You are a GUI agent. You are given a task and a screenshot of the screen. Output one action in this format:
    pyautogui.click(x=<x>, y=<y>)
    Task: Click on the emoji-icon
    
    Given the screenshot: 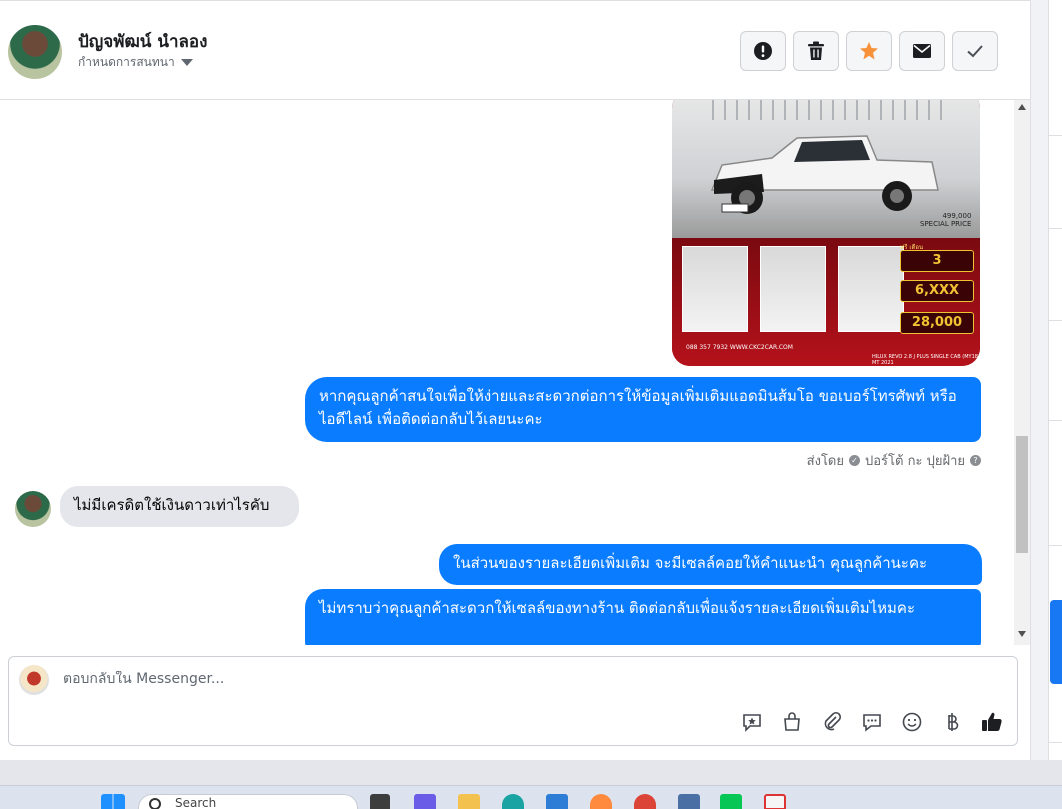 What is the action you would take?
    pyautogui.click(x=912, y=722)
    